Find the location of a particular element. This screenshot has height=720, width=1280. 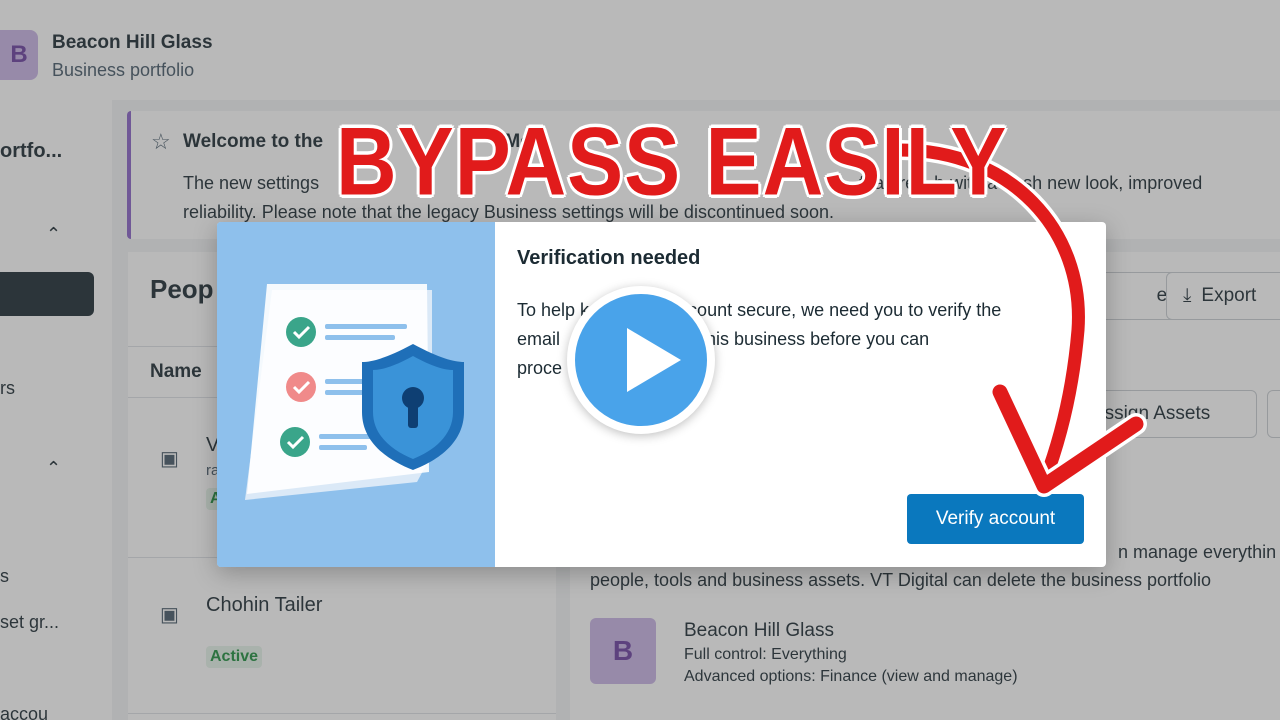

play-icon is located at coordinates (654, 360).